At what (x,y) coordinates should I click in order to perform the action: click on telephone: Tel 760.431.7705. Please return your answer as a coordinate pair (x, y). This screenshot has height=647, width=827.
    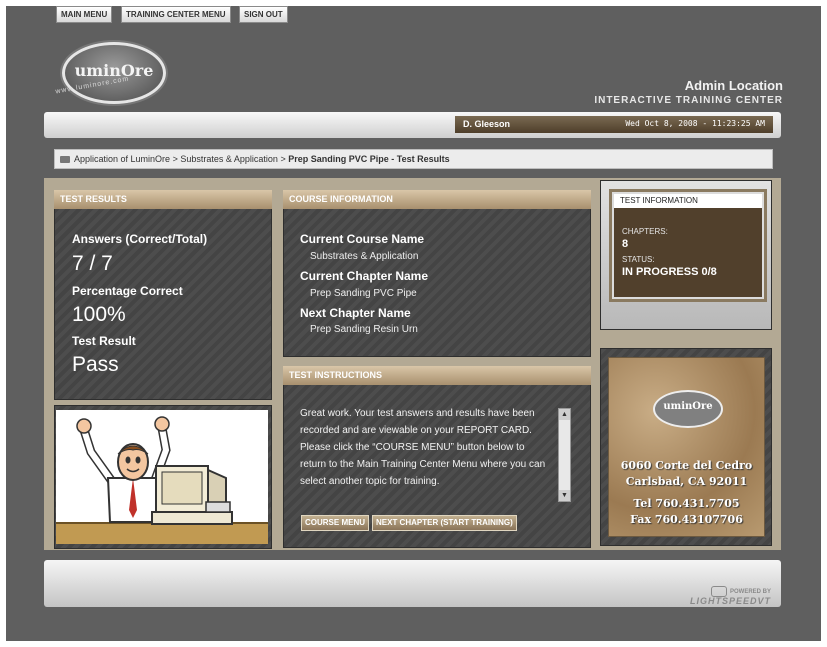
    Looking at the image, I should click on (686, 503).